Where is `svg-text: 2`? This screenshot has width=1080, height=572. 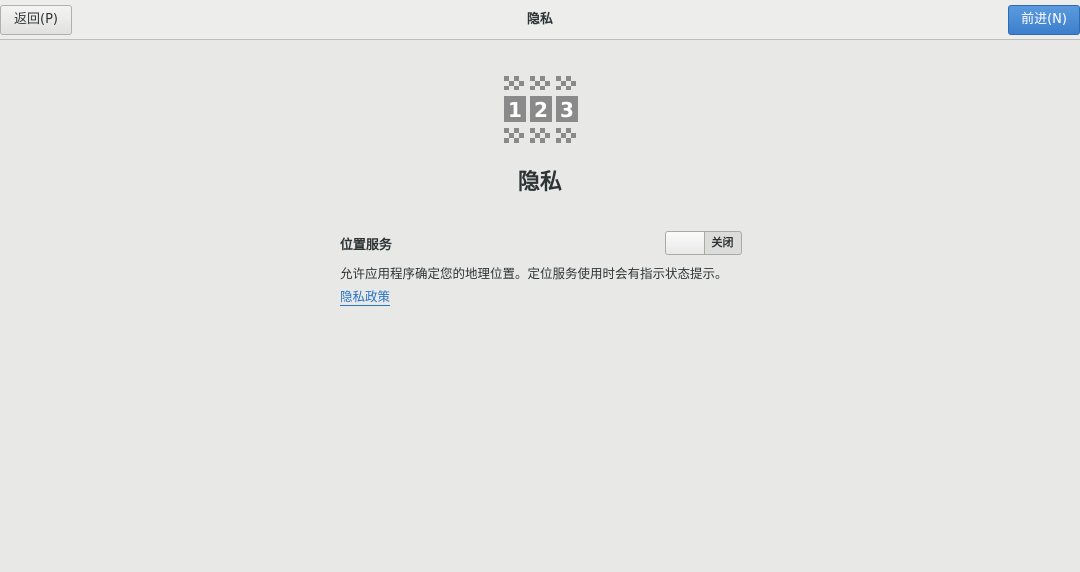 svg-text: 2 is located at coordinates (541, 110).